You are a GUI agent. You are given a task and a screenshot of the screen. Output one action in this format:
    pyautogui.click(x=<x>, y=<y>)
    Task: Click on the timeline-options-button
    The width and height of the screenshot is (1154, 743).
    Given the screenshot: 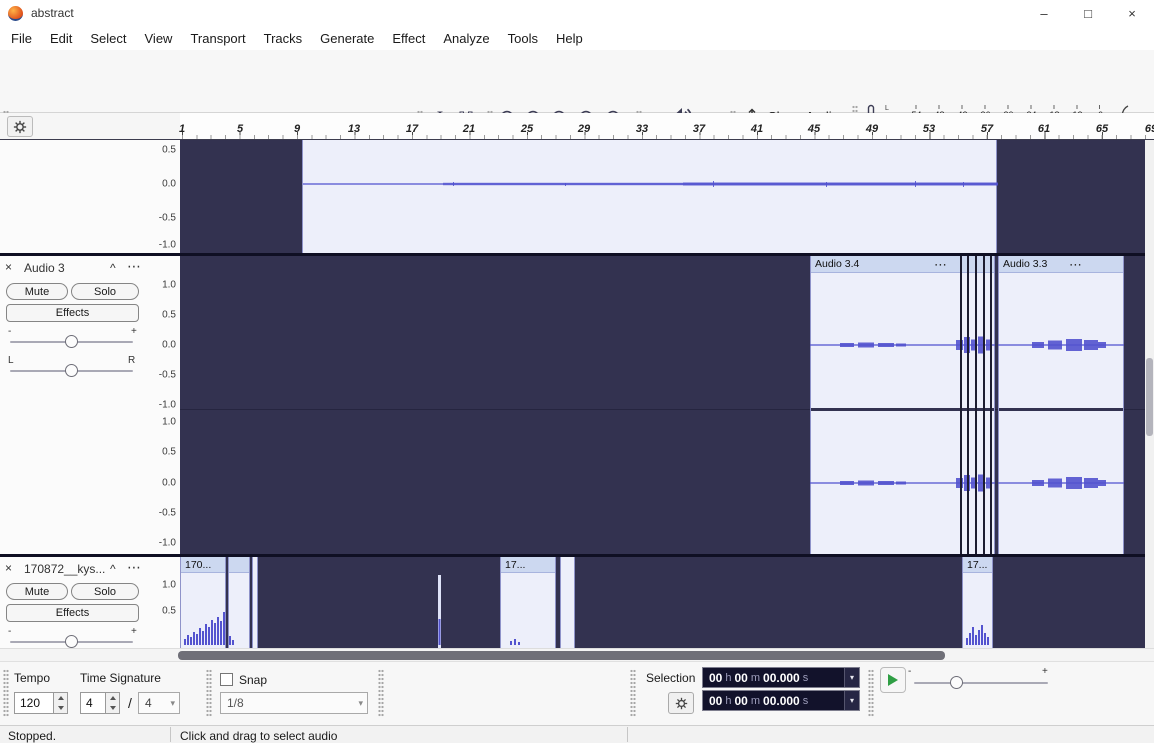 What is the action you would take?
    pyautogui.click(x=20, y=126)
    